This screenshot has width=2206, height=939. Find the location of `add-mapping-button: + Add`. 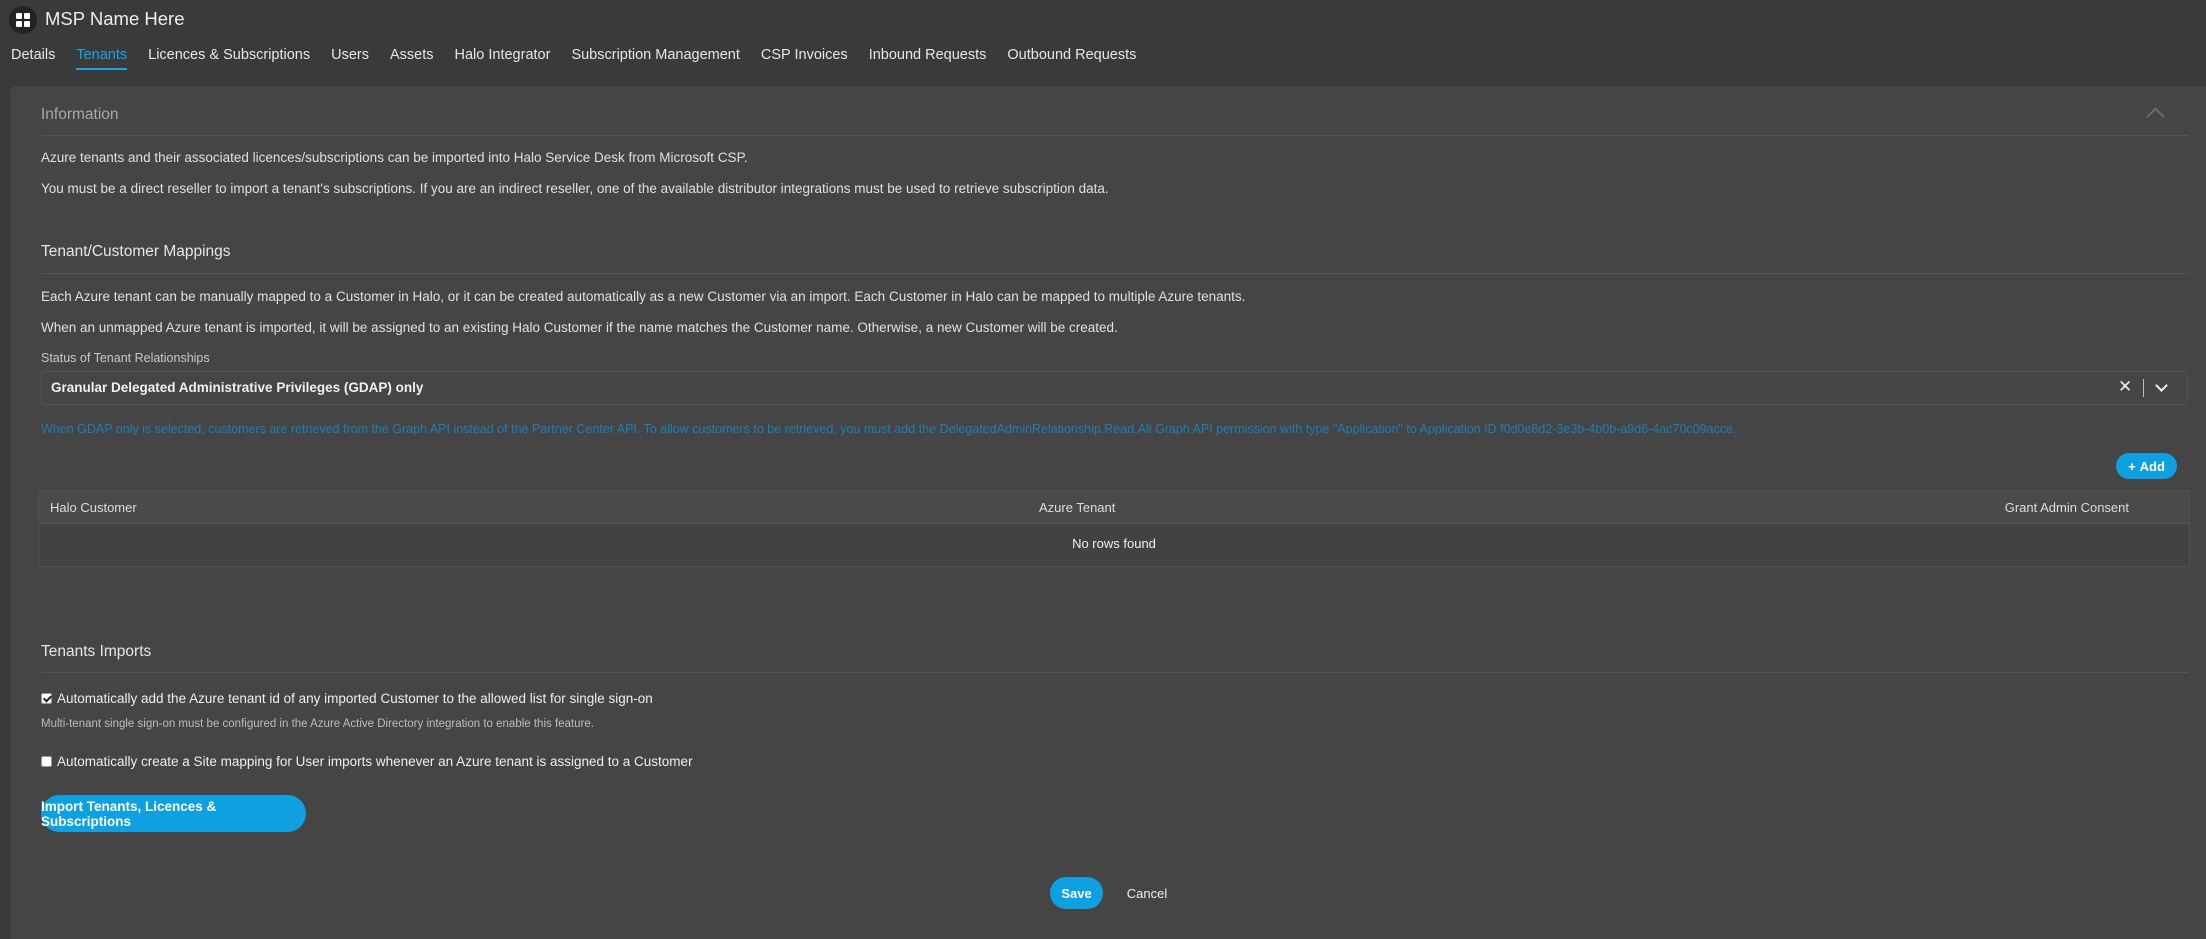

add-mapping-button: + Add is located at coordinates (2146, 466).